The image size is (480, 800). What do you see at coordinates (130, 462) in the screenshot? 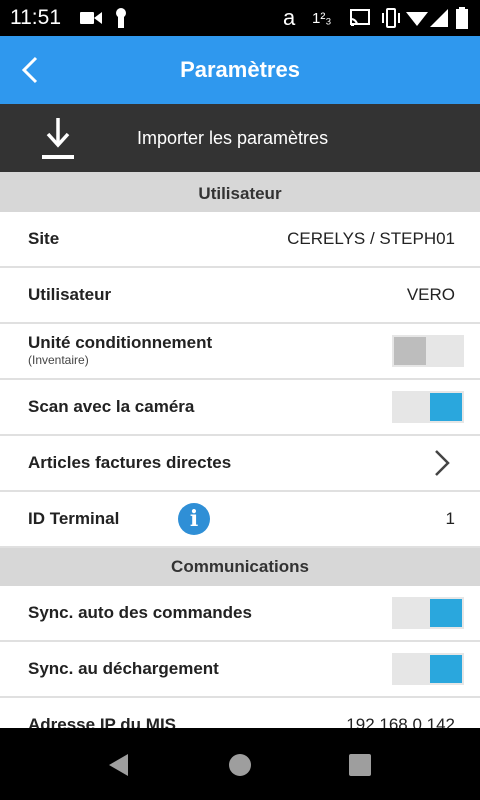
I see `articles-label: Articles factures directes` at bounding box center [130, 462].